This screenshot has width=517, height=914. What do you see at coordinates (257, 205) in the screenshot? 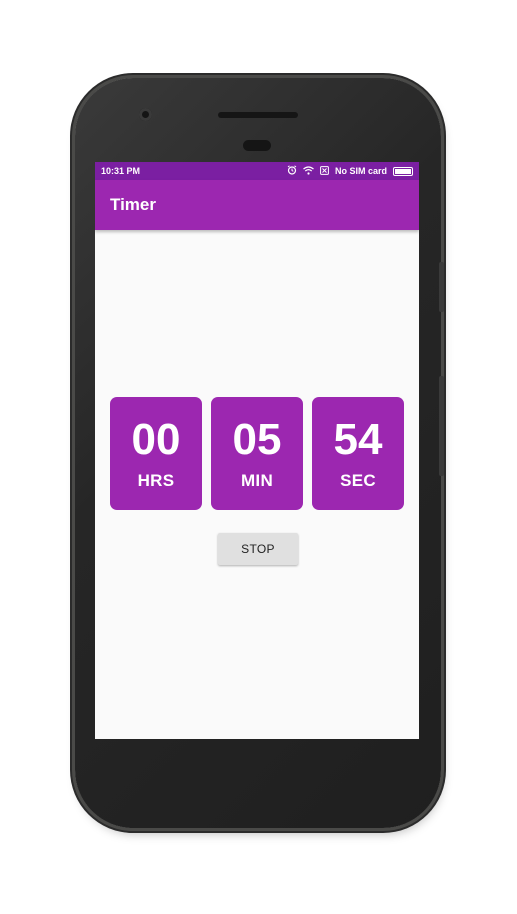
I see `app-toolbar: Timer` at bounding box center [257, 205].